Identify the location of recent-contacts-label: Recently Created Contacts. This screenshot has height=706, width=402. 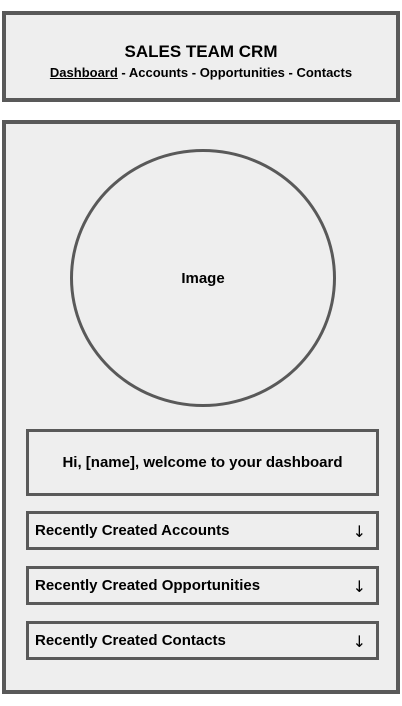
(130, 640).